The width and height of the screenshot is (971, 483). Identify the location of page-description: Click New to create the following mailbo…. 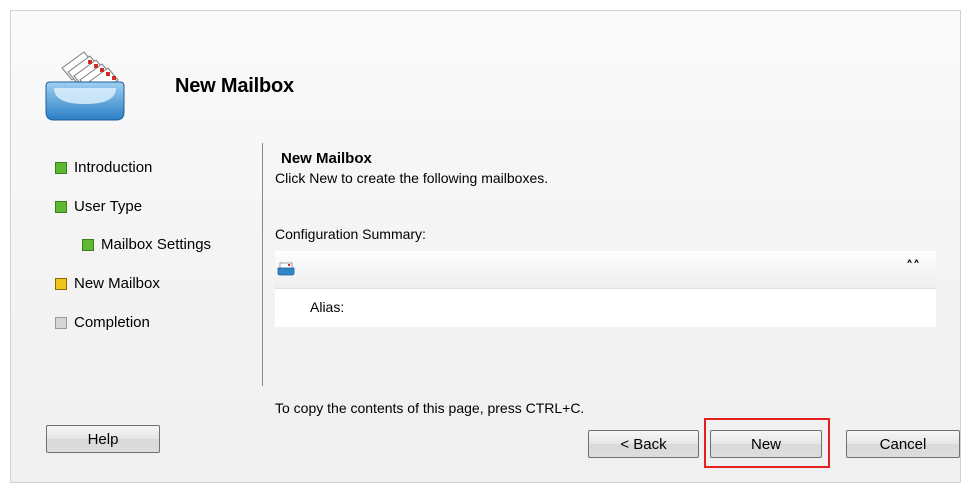
(412, 178).